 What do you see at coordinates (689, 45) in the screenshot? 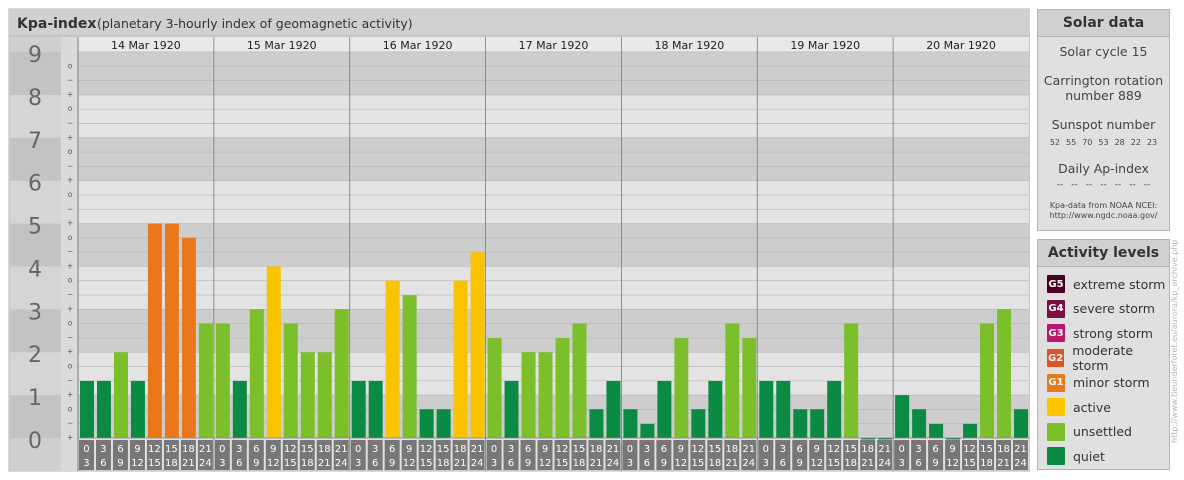
I see `day-label: 18 Mar 1920` at bounding box center [689, 45].